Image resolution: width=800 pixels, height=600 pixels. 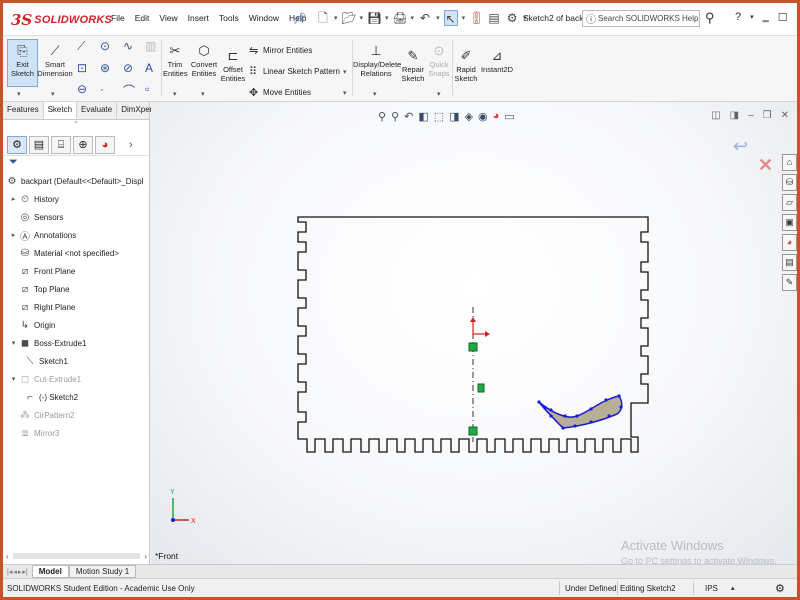 I want to click on panel-grip-icon: ⌃, so click(x=76, y=127).